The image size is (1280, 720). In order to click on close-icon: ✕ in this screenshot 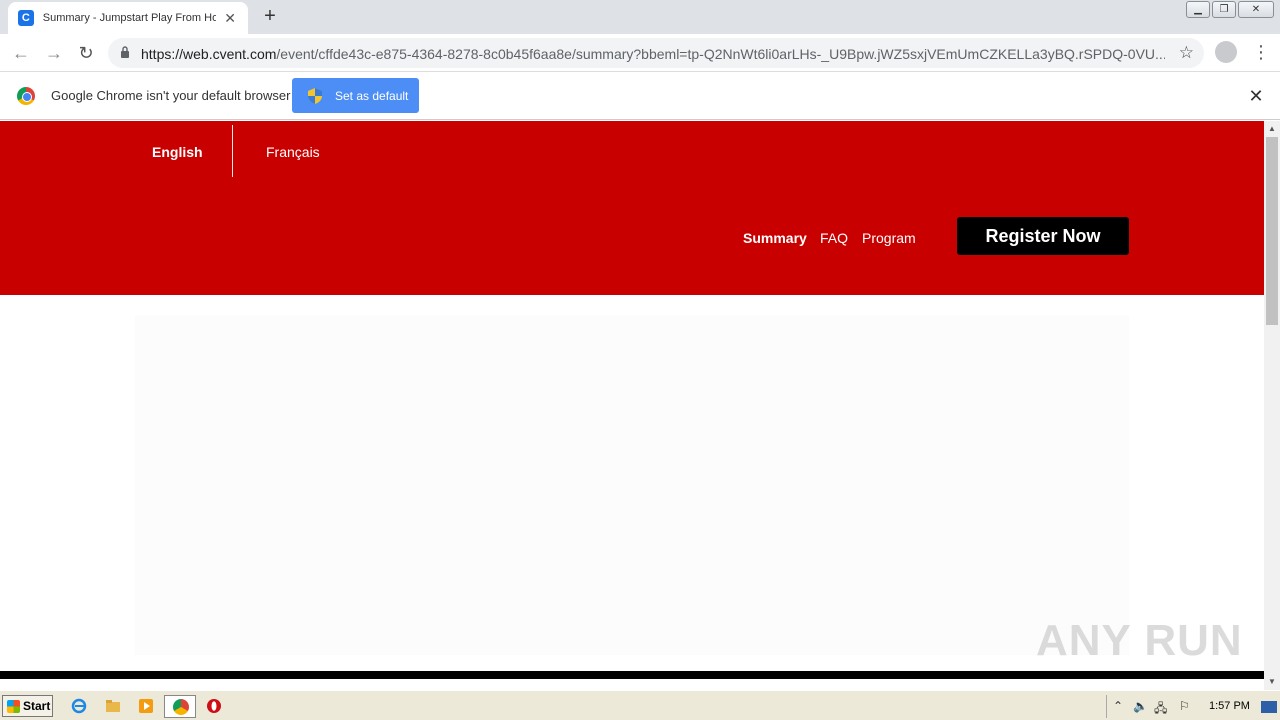, I will do `click(1256, 96)`.